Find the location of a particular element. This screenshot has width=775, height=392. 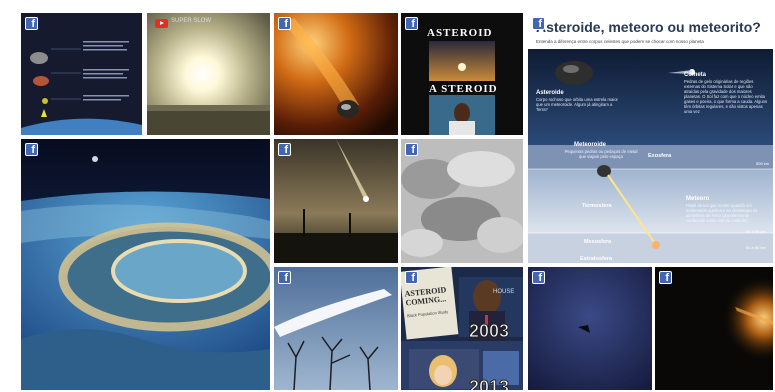

exosphere-label: Exosfera is located at coordinates (660, 156).